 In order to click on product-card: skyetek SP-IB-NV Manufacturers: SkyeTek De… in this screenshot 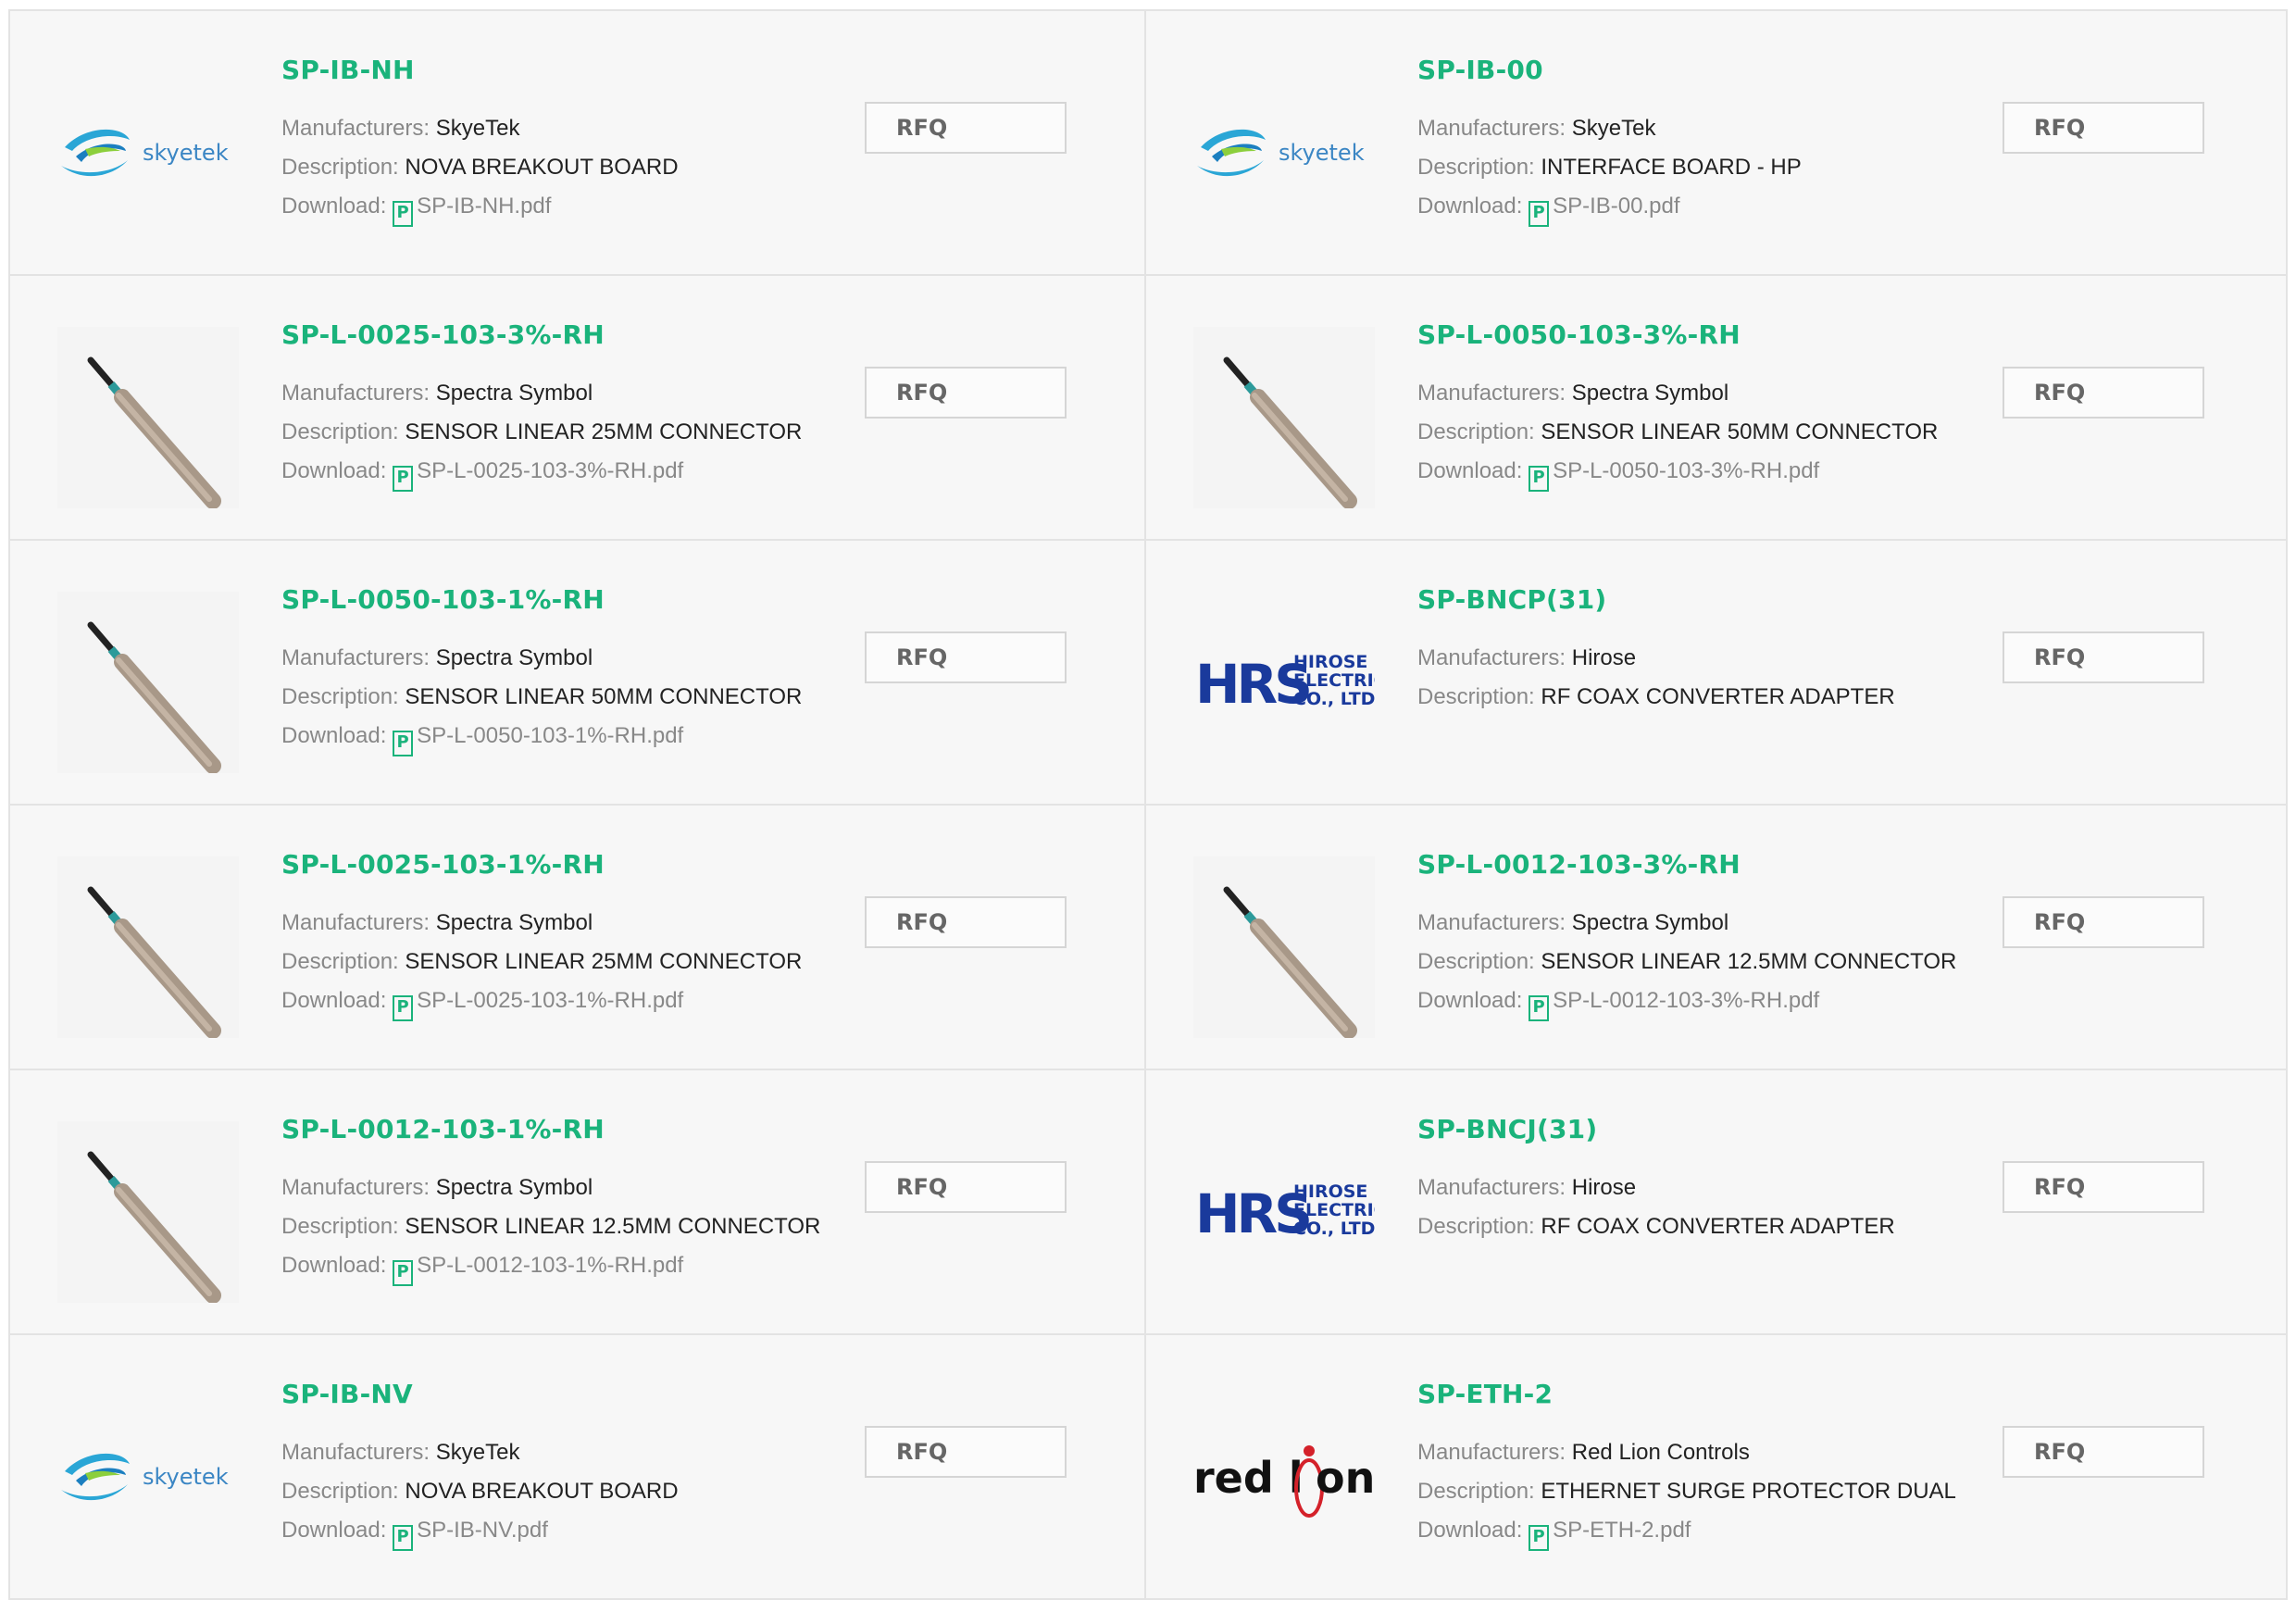, I will do `click(577, 1467)`.